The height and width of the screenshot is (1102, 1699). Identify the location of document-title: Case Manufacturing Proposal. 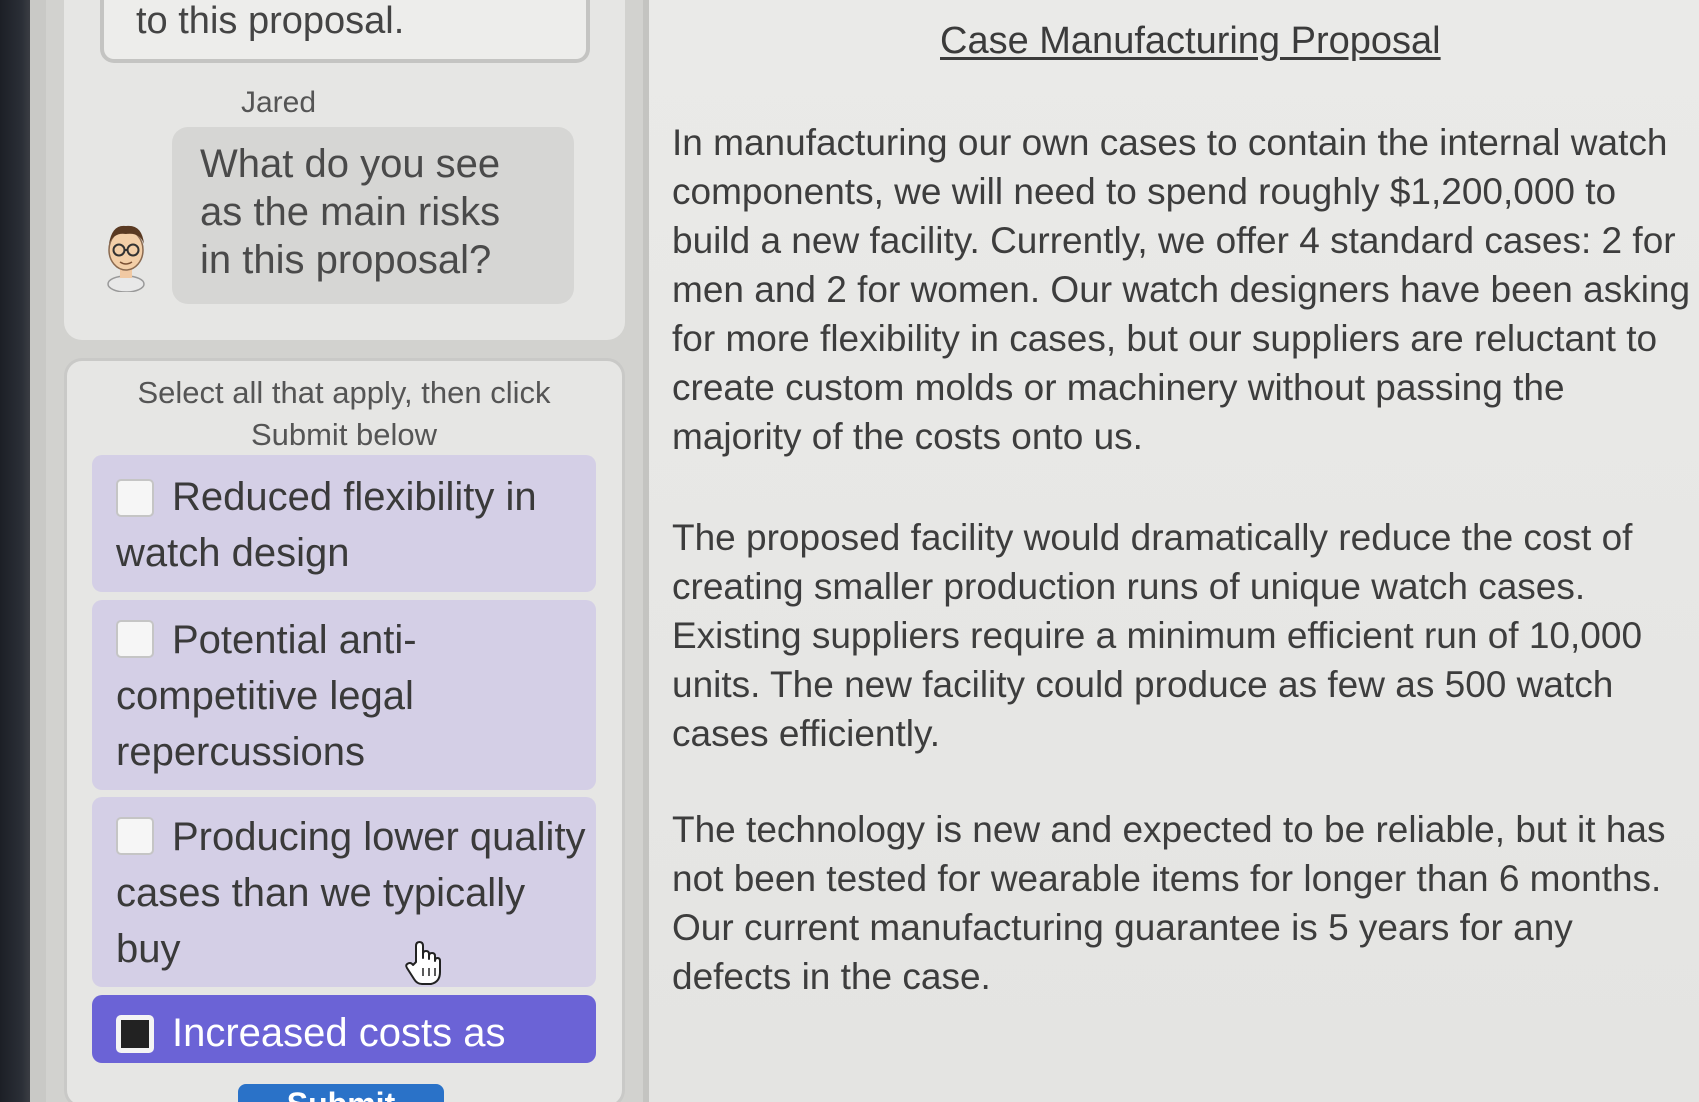
(1190, 41).